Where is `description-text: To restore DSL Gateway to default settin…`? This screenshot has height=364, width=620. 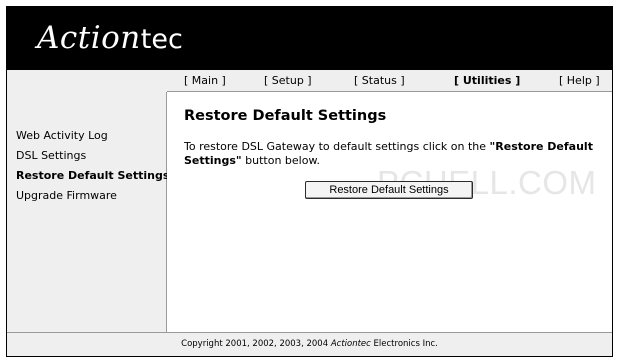 description-text: To restore DSL Gateway to default settin… is located at coordinates (391, 154).